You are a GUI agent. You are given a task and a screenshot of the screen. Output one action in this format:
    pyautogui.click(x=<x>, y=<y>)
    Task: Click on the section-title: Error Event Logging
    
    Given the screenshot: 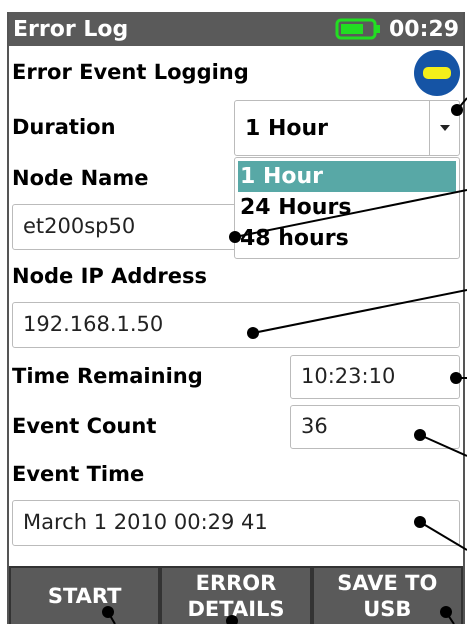 What is the action you would take?
    pyautogui.click(x=131, y=72)
    